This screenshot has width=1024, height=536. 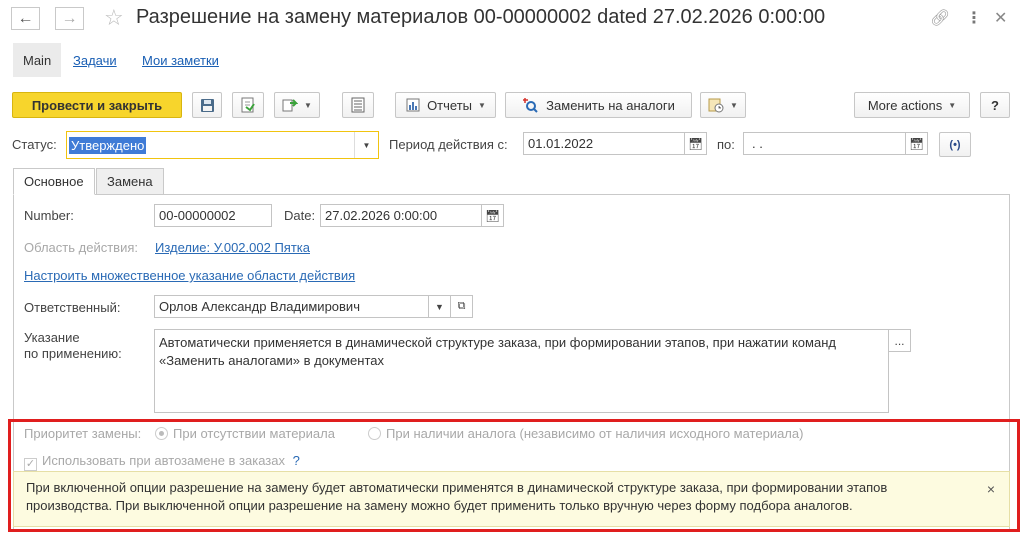 What do you see at coordinates (1000, 18) in the screenshot?
I see `close-icon: ✕` at bounding box center [1000, 18].